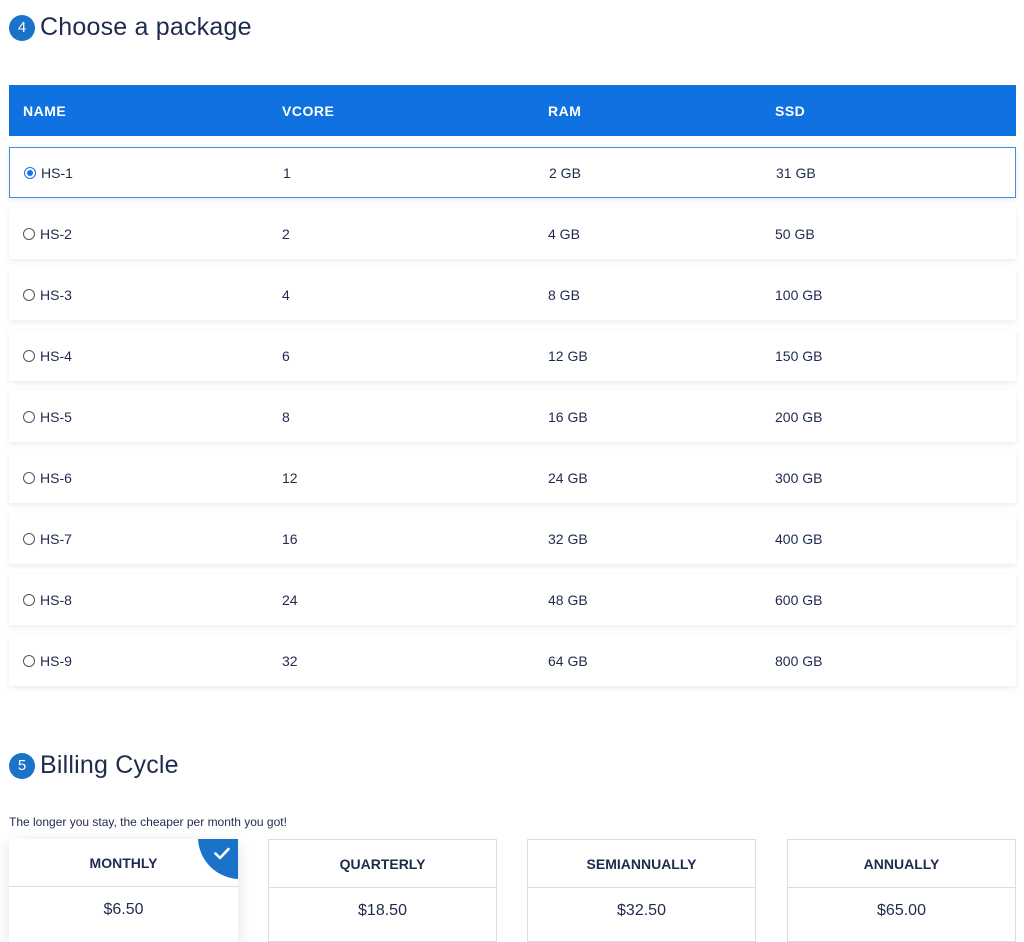 Image resolution: width=1024 pixels, height=942 pixels. I want to click on package-name: HS-6, so click(56, 477).